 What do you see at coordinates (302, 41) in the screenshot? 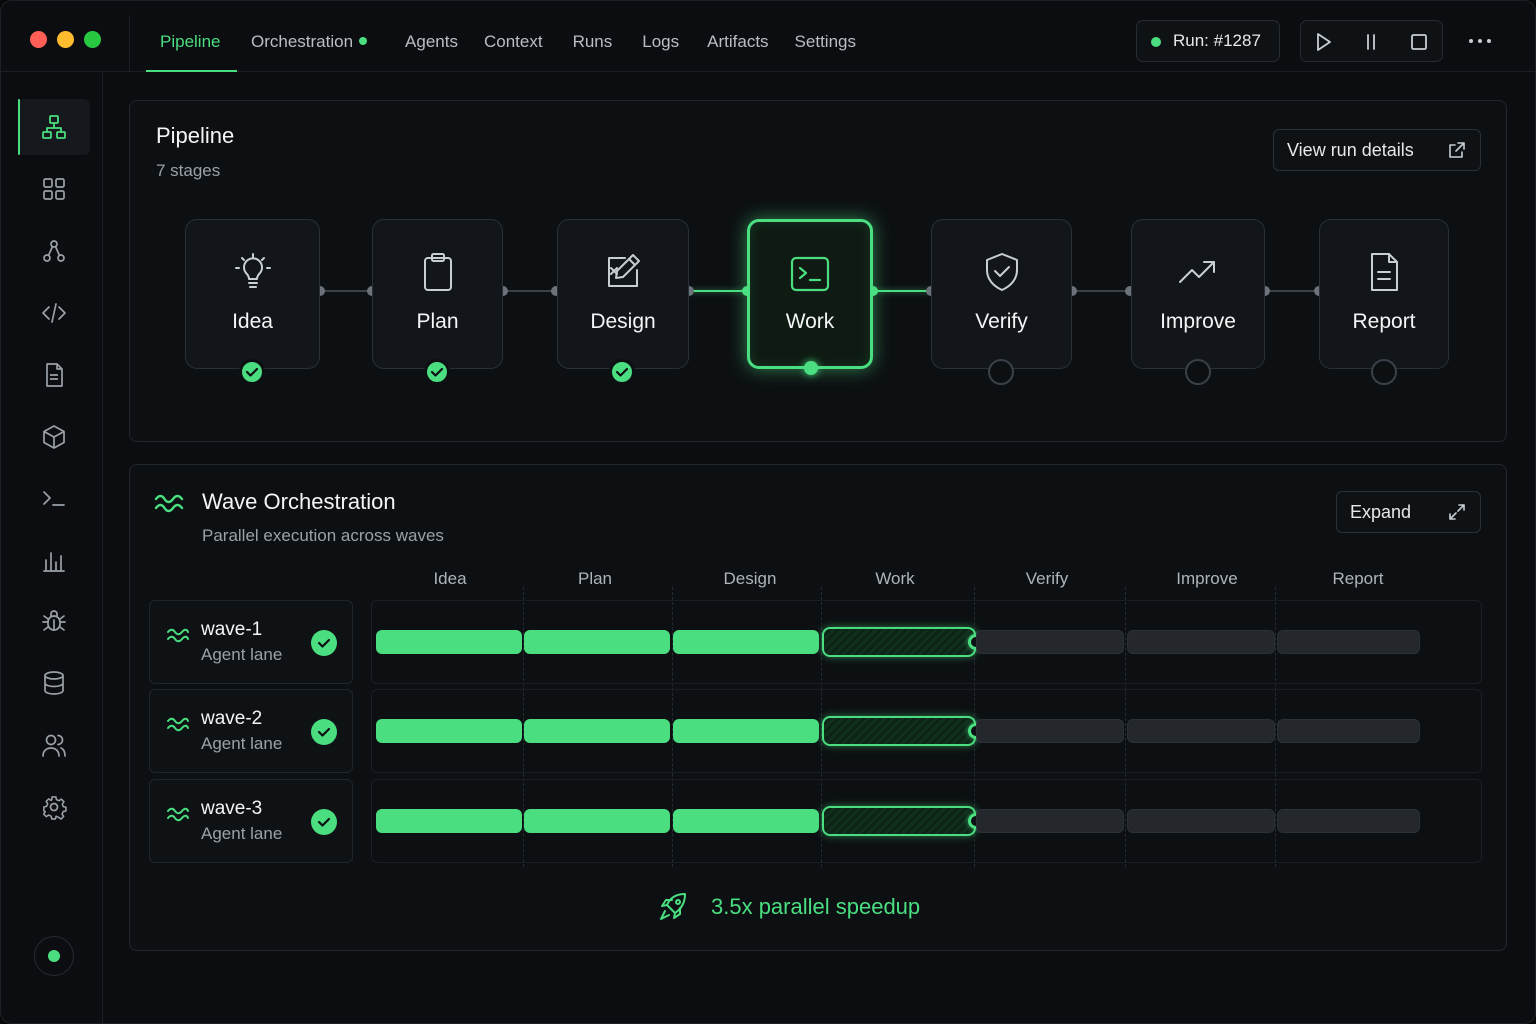
I see `tab-label: Orchestration` at bounding box center [302, 41].